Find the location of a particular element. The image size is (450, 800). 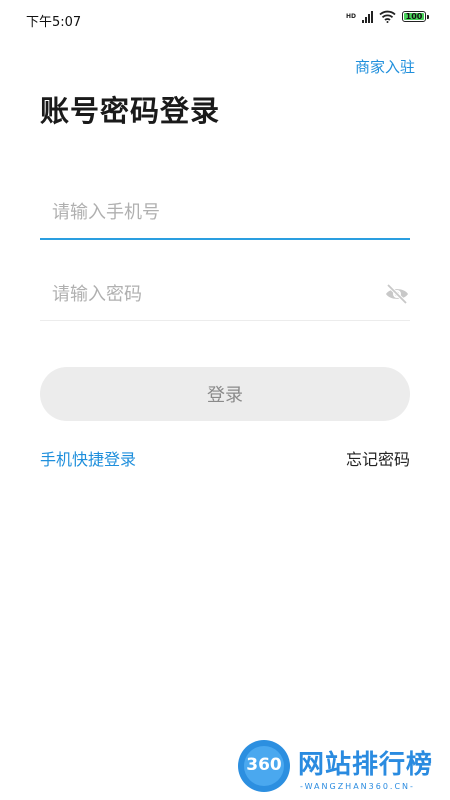

forgot-password-link: 忘记密码 is located at coordinates (378, 458).